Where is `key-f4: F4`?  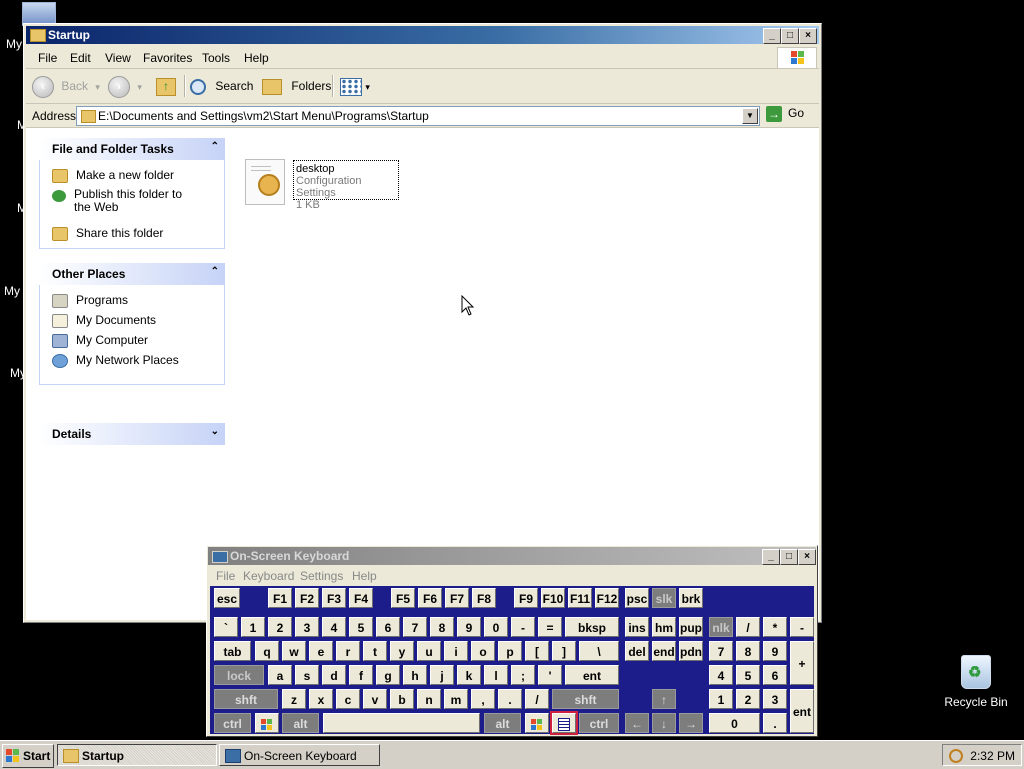
key-f4: F4 is located at coordinates (361, 598).